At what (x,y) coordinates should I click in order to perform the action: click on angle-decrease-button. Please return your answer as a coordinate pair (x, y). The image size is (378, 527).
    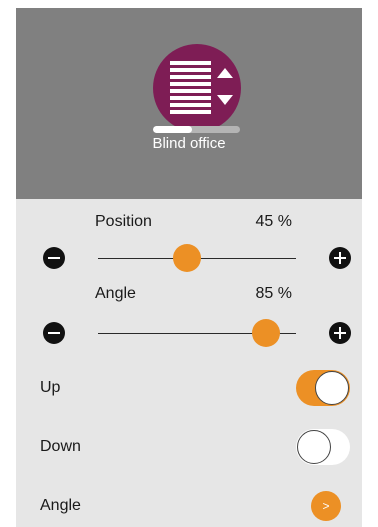
    Looking at the image, I should click on (54, 333).